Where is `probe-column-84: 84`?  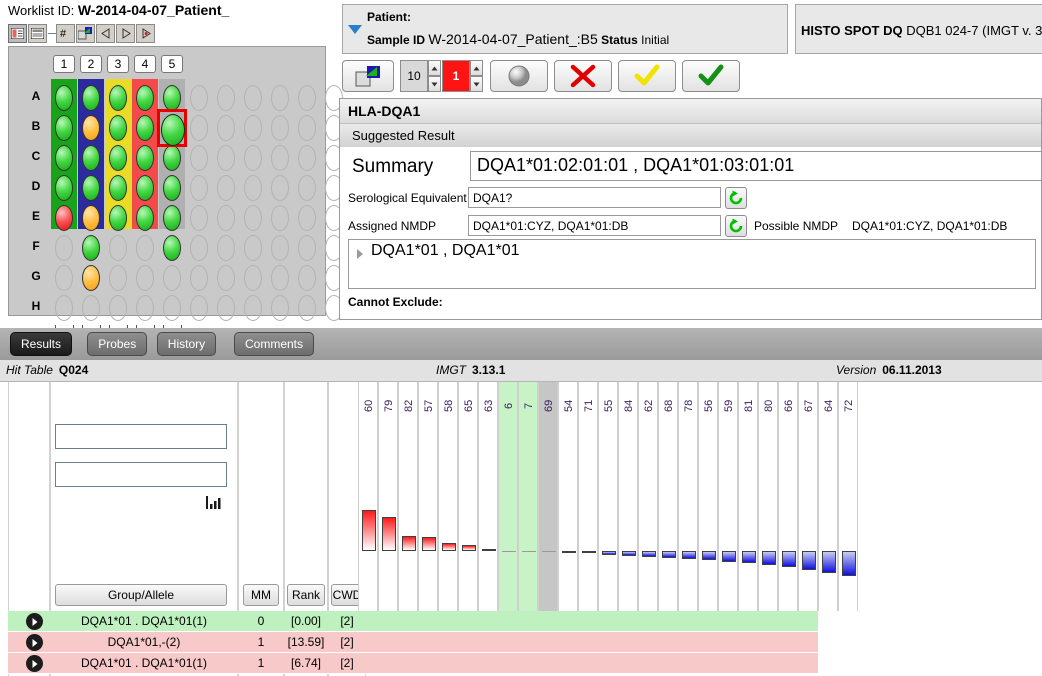
probe-column-84: 84 is located at coordinates (628, 496).